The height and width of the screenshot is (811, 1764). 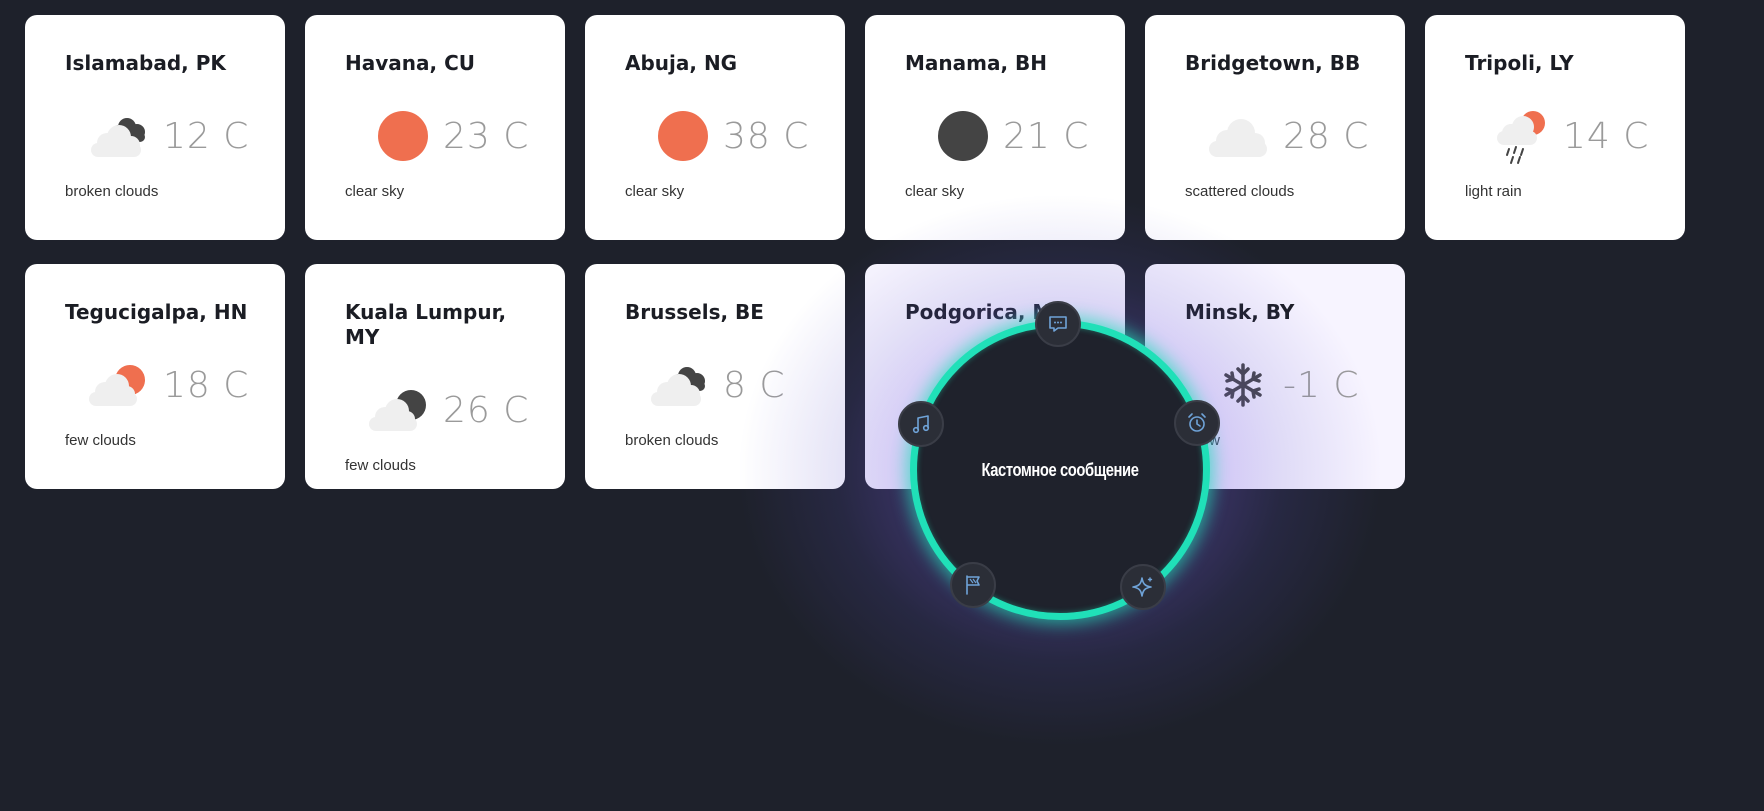 What do you see at coordinates (1493, 191) in the screenshot?
I see `card-description: light rain` at bounding box center [1493, 191].